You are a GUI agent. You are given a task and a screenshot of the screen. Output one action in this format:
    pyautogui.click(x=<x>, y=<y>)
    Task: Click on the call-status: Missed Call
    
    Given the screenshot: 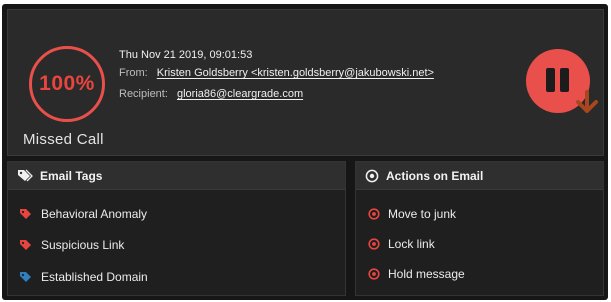 What is the action you would take?
    pyautogui.click(x=63, y=139)
    